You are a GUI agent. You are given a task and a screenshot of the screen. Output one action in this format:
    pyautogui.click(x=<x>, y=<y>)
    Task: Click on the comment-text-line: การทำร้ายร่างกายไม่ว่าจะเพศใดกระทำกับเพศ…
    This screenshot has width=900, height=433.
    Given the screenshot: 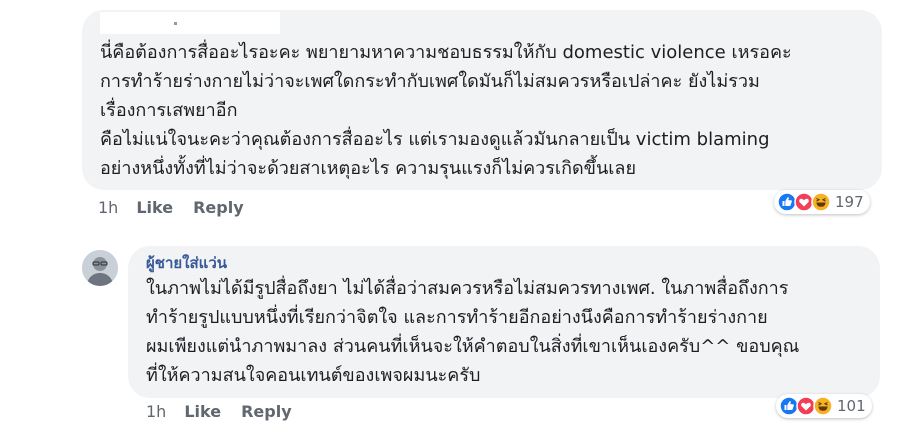 What is the action you would take?
    pyautogui.click(x=430, y=81)
    